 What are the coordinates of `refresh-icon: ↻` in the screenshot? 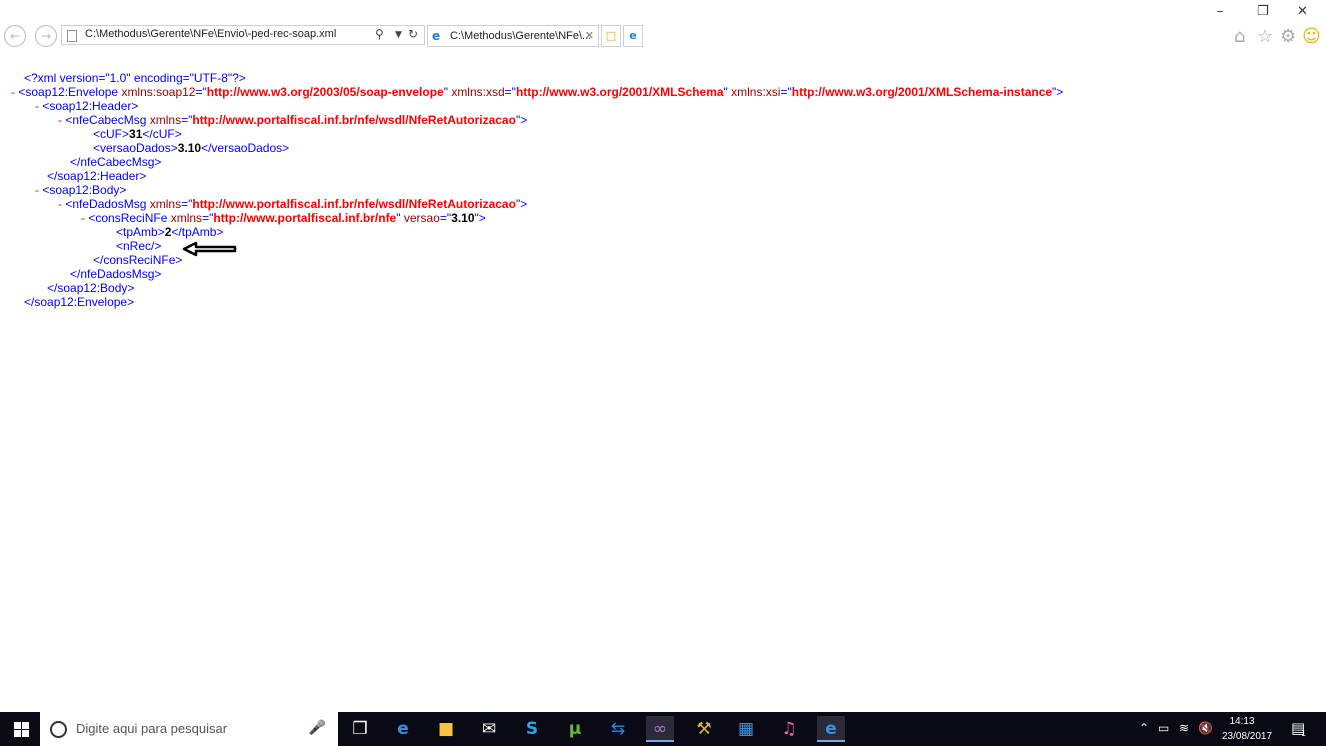 It's located at (413, 34).